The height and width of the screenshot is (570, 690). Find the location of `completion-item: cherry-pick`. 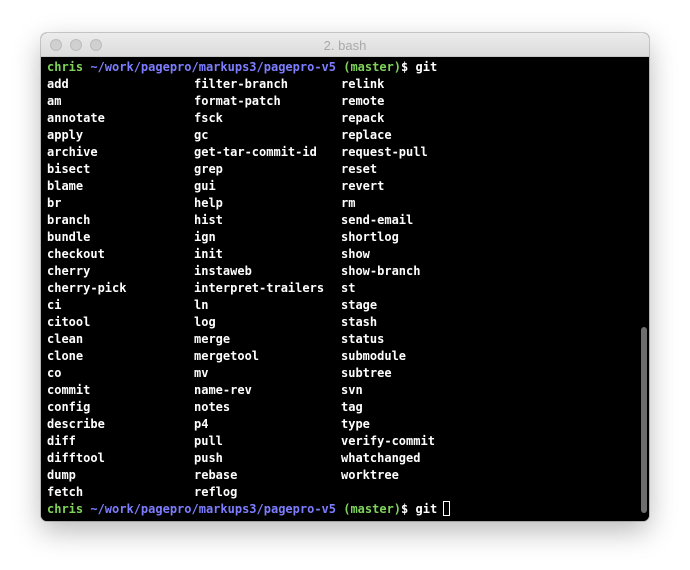

completion-item: cherry-pick is located at coordinates (87, 288).